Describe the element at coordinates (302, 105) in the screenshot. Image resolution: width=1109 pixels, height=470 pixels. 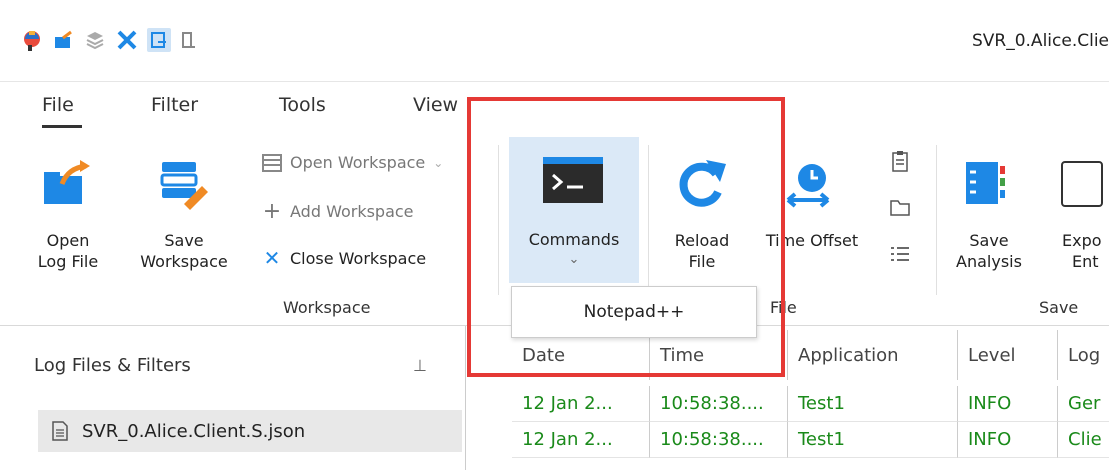
I see `tab-tools: Tools` at that location.